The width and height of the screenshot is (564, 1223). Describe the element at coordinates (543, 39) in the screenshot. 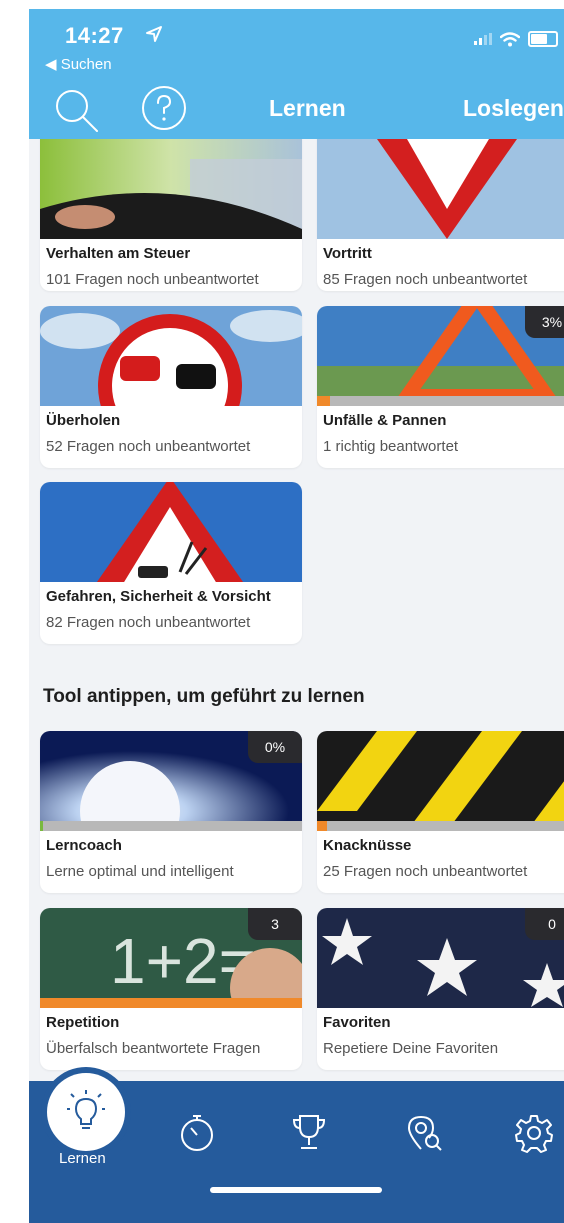

I see `battery-icon` at that location.